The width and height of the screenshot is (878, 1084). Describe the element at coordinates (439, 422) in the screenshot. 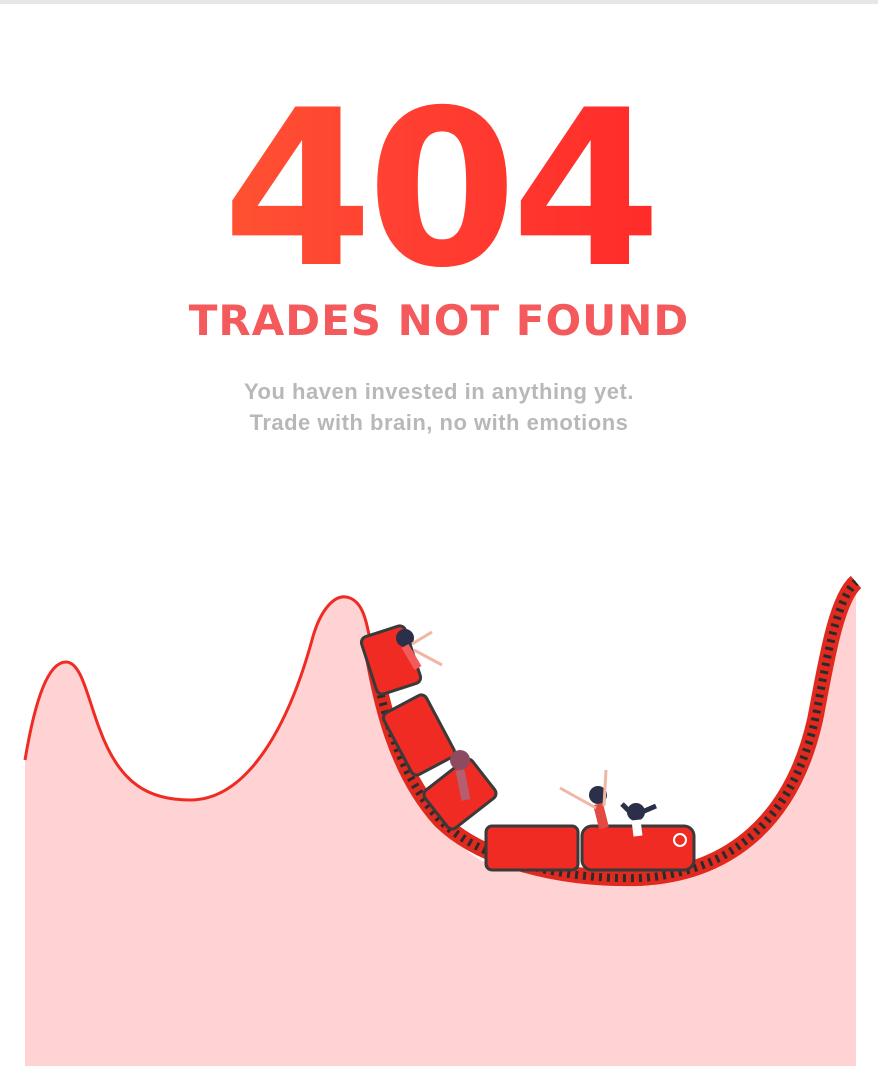

I see `error-message-line-2: Trade with brain, no with emotions` at that location.